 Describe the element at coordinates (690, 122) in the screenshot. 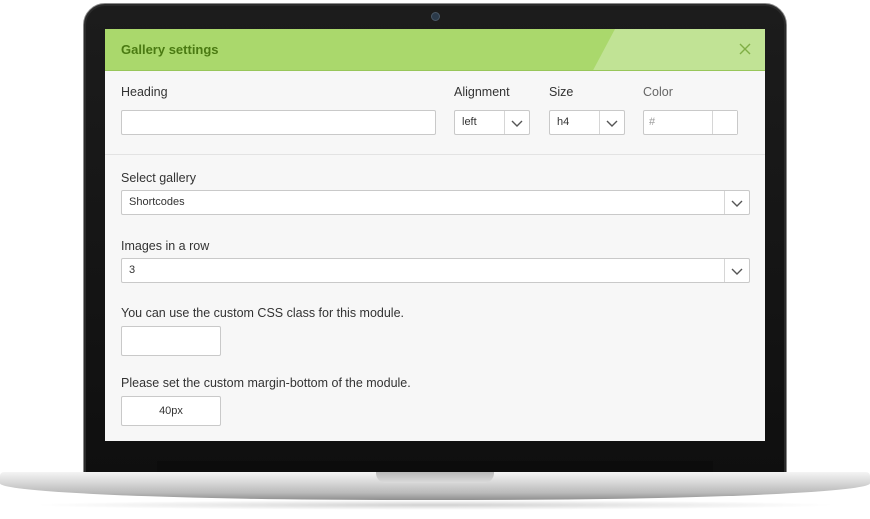

I see `color-field: #` at that location.